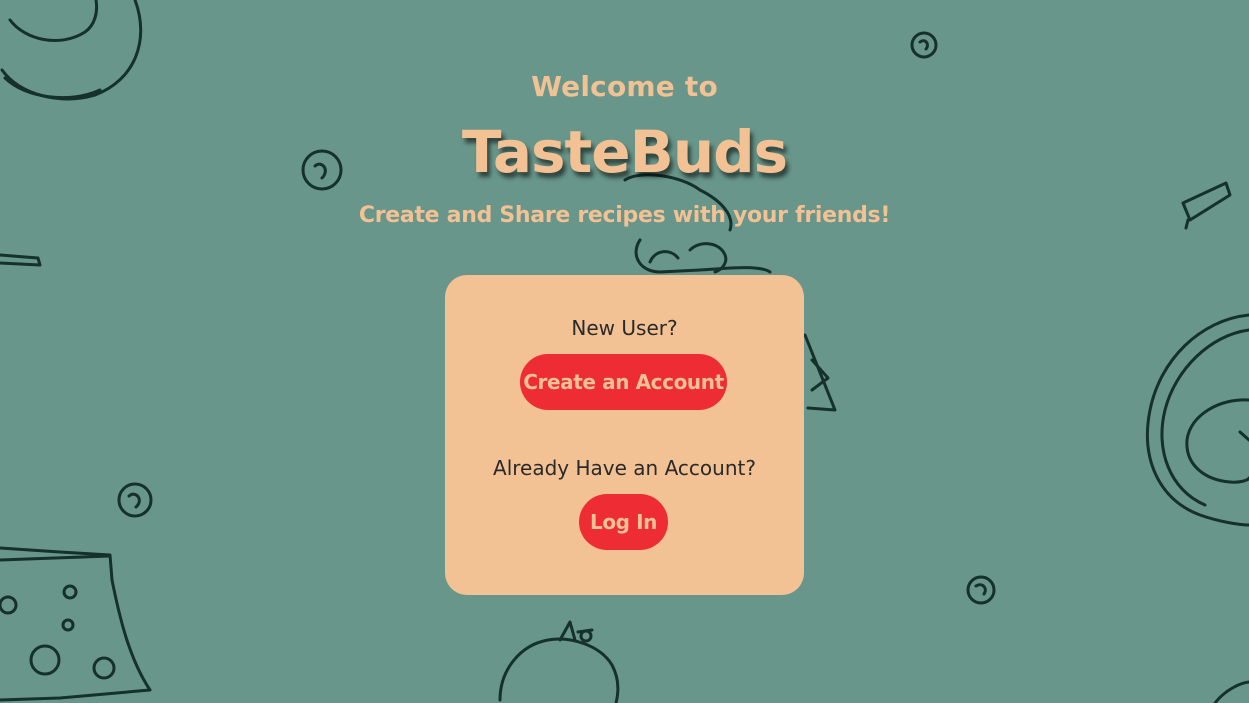 This screenshot has width=1249, height=703. Describe the element at coordinates (21, 260) in the screenshot. I see `stick-icon` at that location.